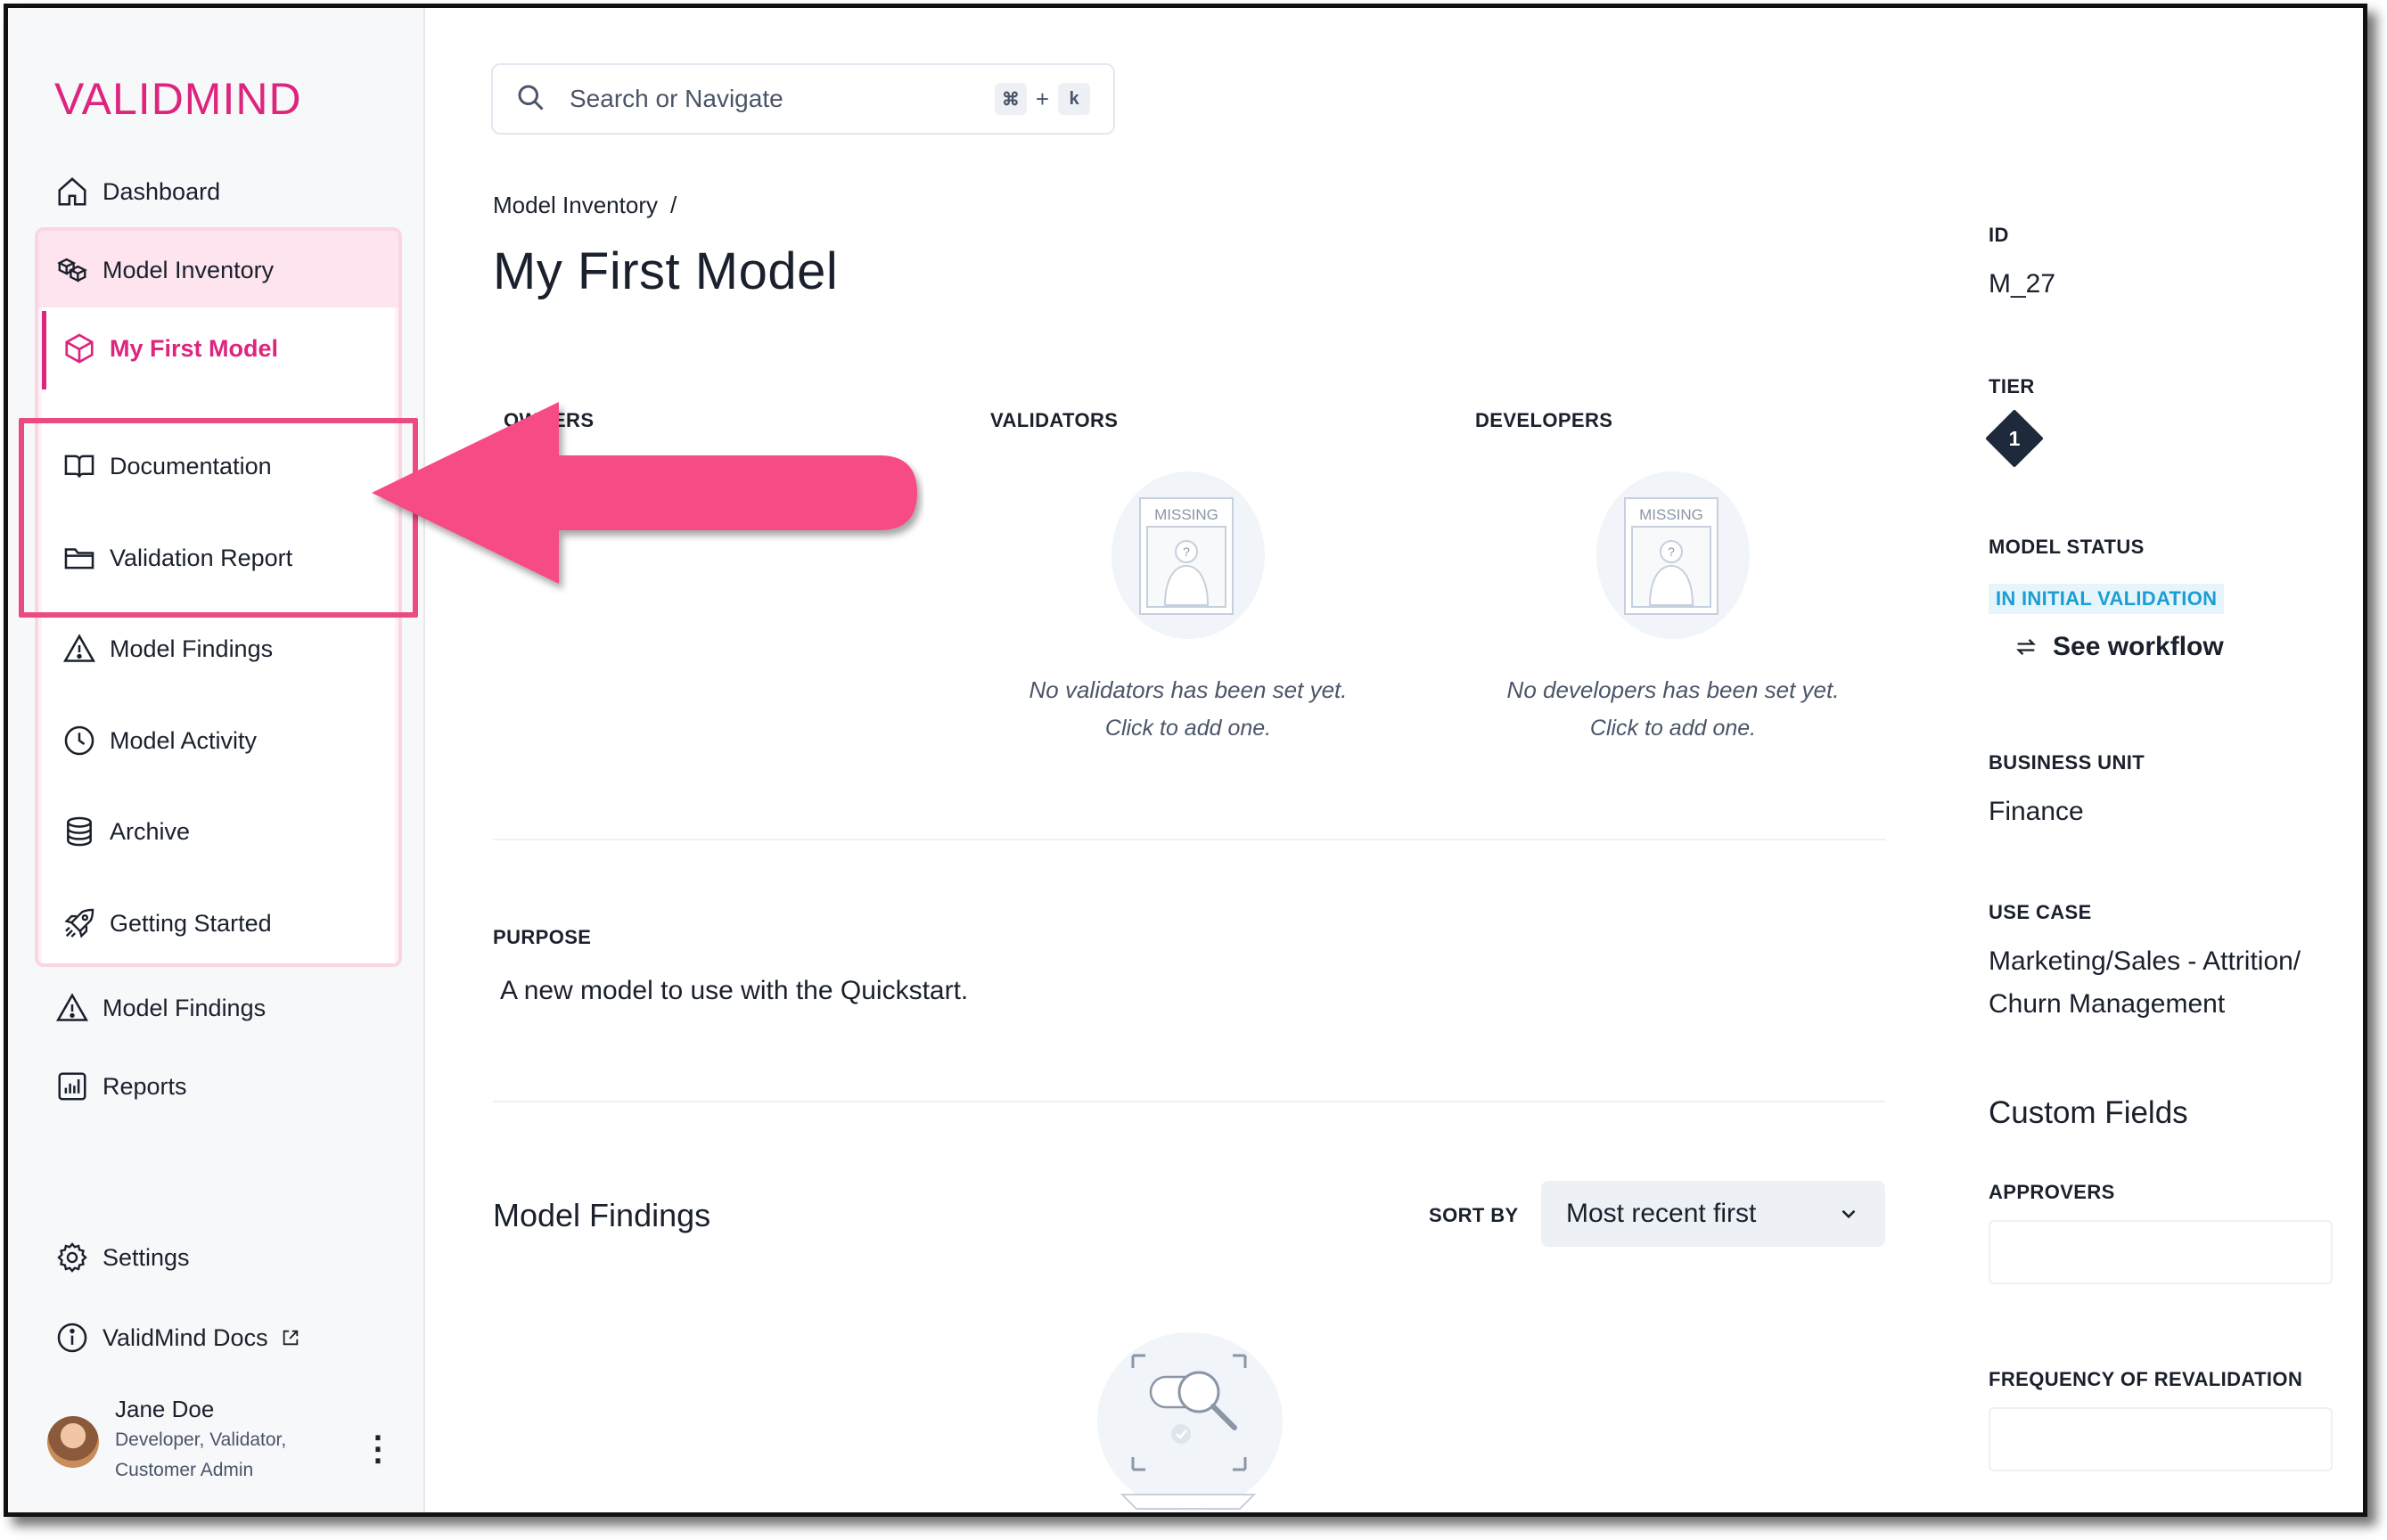  I want to click on rocket-icon, so click(79, 923).